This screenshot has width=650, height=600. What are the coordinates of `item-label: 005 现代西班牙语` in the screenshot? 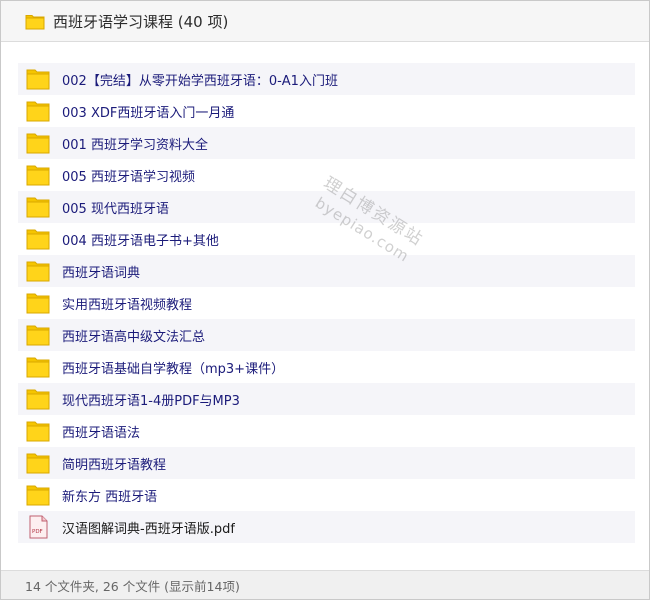 It's located at (115, 207).